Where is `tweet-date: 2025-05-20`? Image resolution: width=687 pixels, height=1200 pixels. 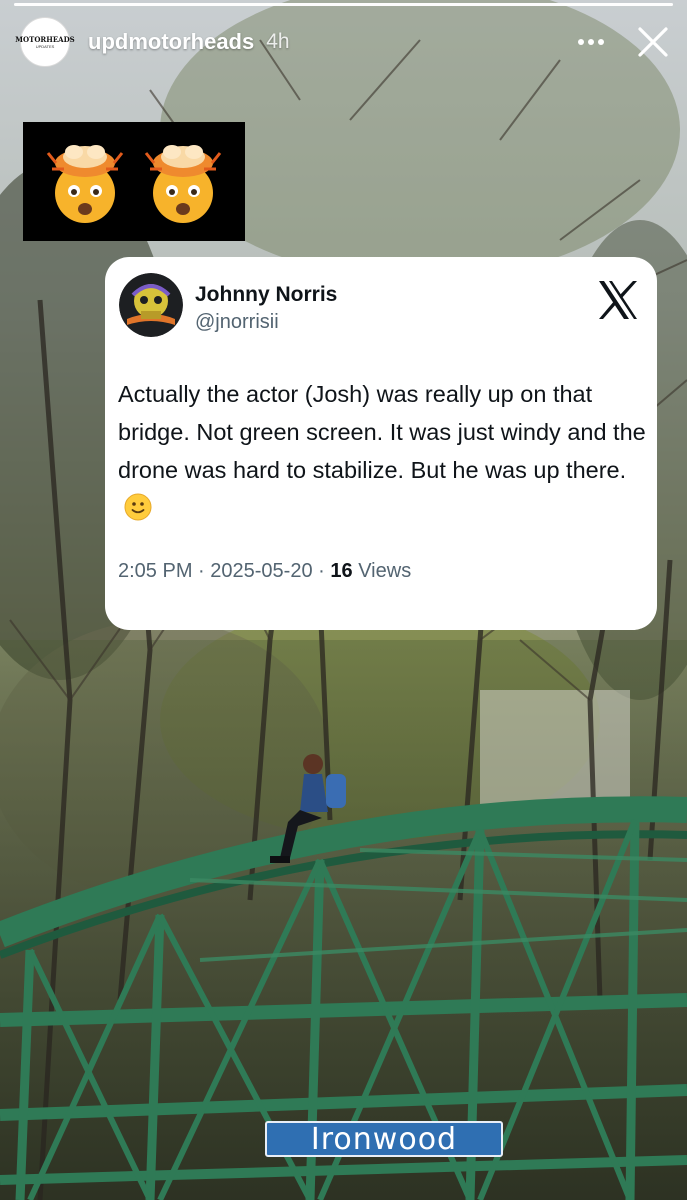
tweet-date: 2025-05-20 is located at coordinates (261, 571).